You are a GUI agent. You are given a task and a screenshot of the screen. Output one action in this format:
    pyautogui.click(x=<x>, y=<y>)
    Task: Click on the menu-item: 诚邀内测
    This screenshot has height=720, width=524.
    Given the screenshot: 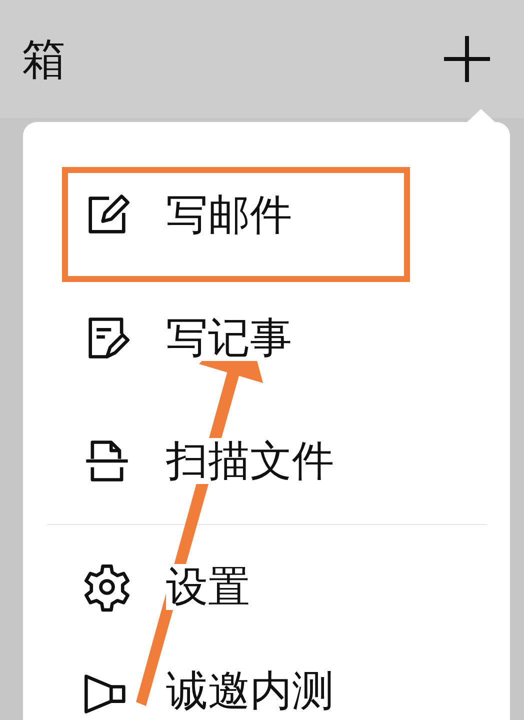 What is the action you would take?
    pyautogui.click(x=266, y=684)
    